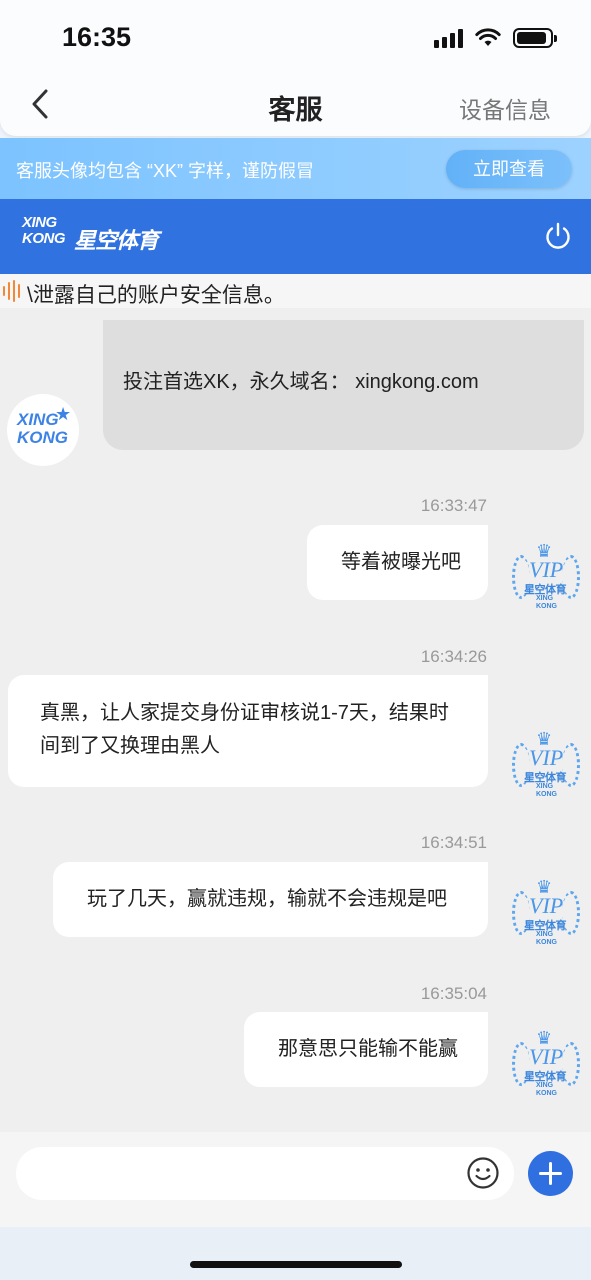 The width and height of the screenshot is (591, 1280). I want to click on message-input, so click(265, 1173).